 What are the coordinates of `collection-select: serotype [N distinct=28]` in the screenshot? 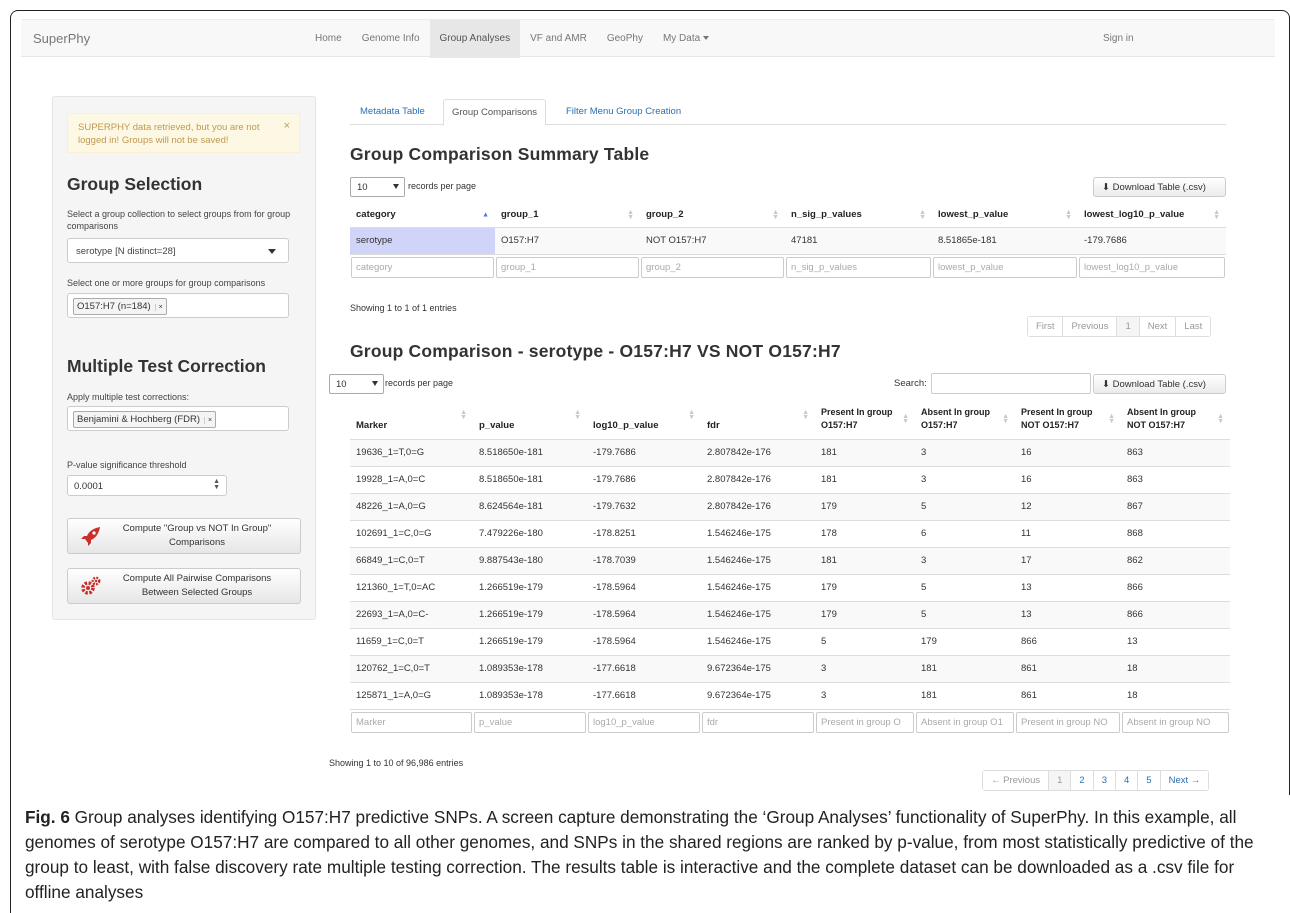 It's located at (178, 250).